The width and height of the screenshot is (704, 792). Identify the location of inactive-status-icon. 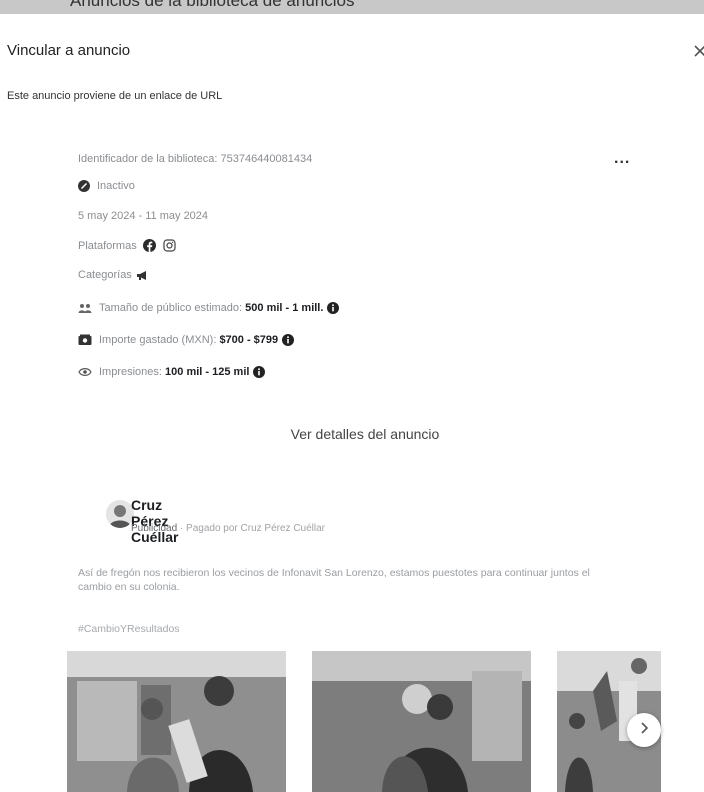
(84, 186).